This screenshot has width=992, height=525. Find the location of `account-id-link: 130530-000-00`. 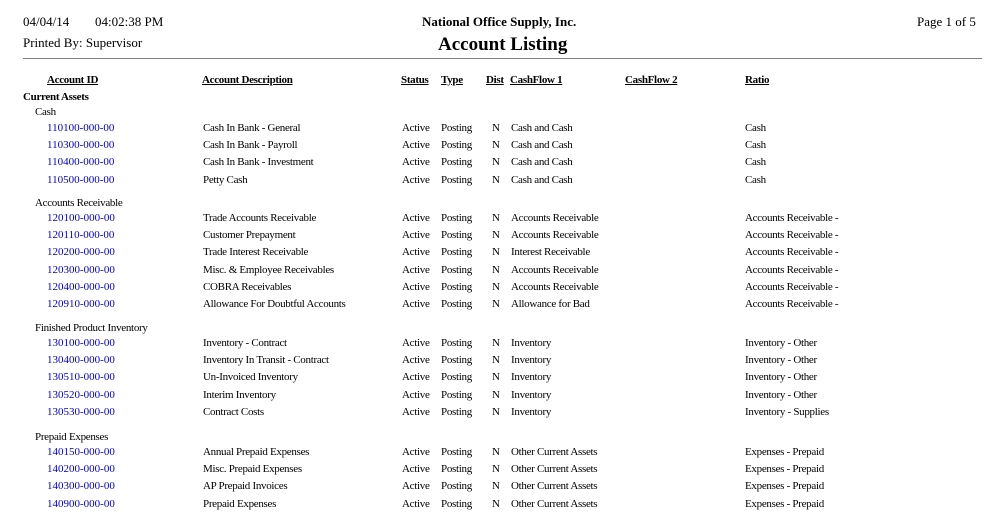

account-id-link: 130530-000-00 is located at coordinates (81, 412).